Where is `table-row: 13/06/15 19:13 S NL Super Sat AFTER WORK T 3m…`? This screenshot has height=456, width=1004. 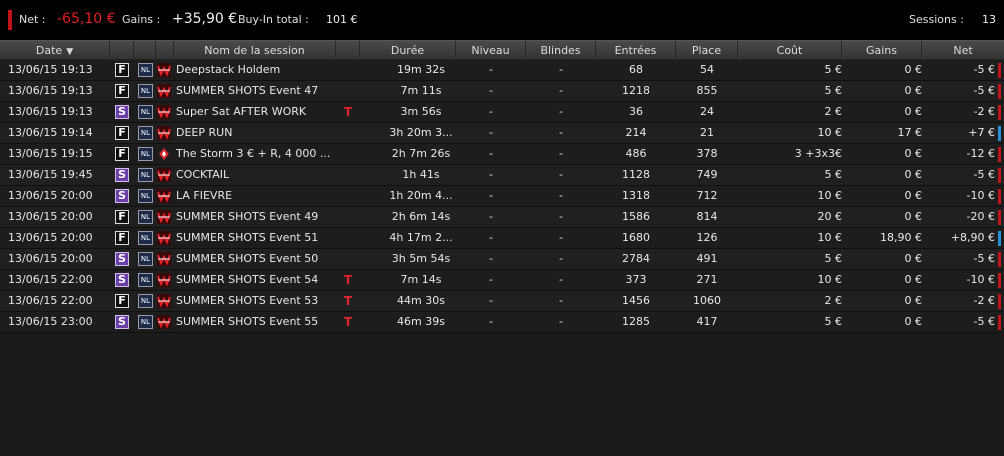 table-row: 13/06/15 19:13 S NL Super Sat AFTER WORK T 3m… is located at coordinates (502, 112).